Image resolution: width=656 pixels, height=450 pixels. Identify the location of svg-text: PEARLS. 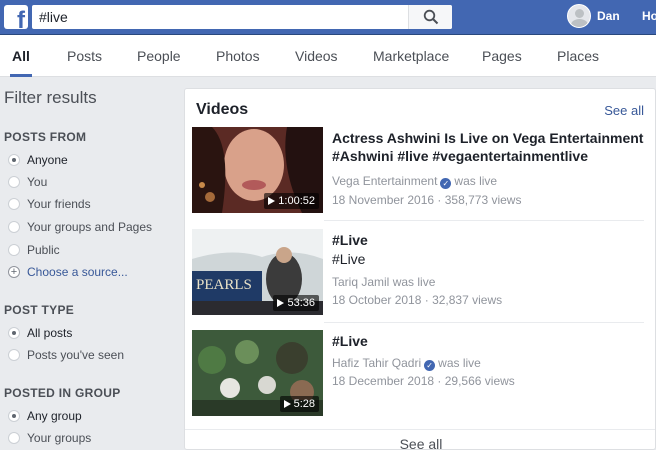
(224, 285).